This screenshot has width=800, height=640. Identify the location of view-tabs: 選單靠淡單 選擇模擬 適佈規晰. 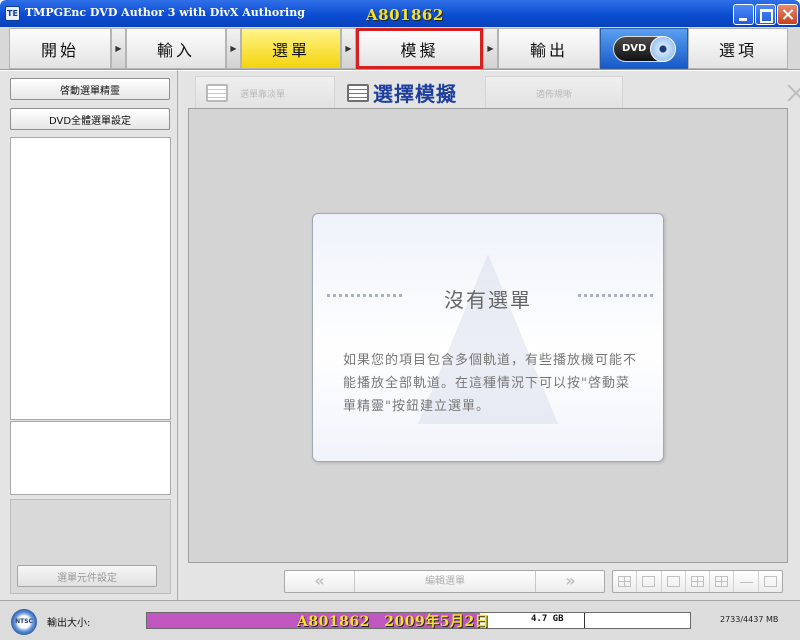
(490, 92).